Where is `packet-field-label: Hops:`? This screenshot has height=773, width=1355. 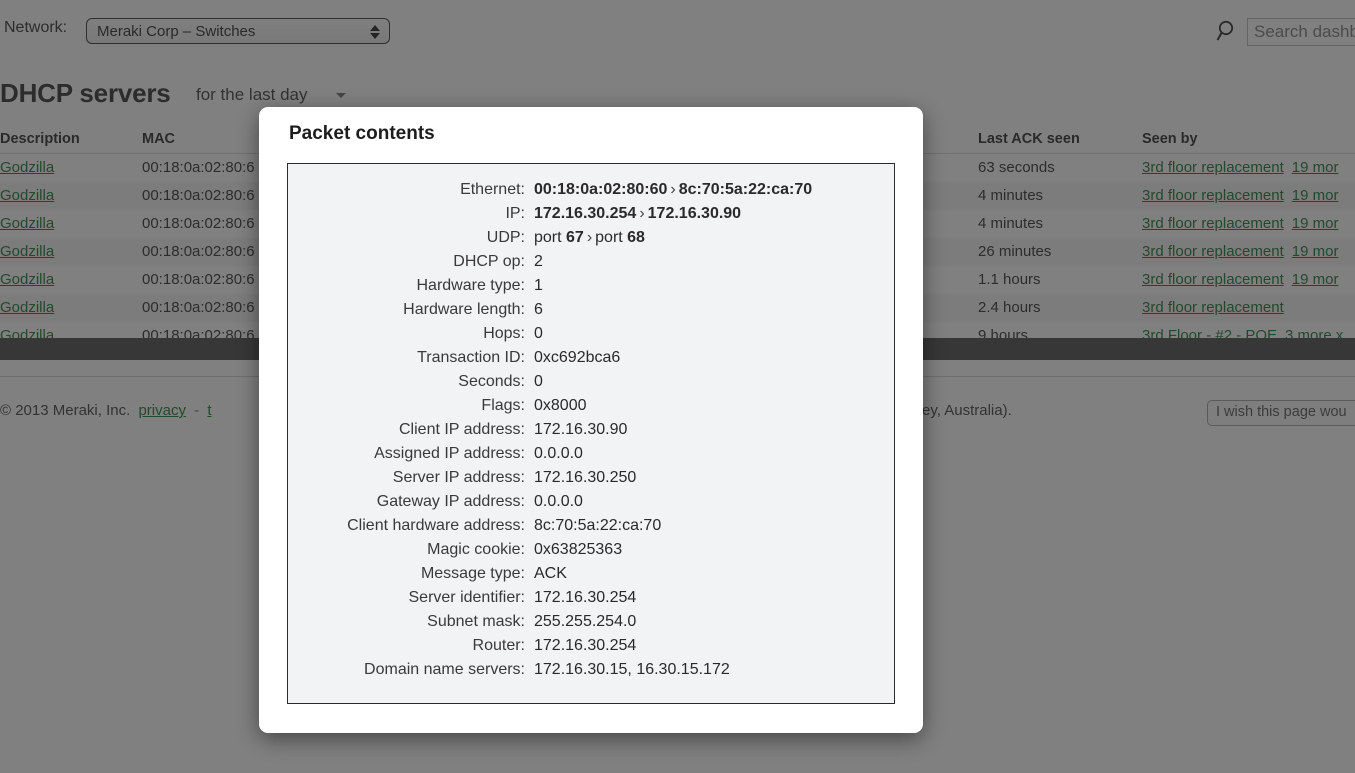 packet-field-label: Hops: is located at coordinates (504, 333).